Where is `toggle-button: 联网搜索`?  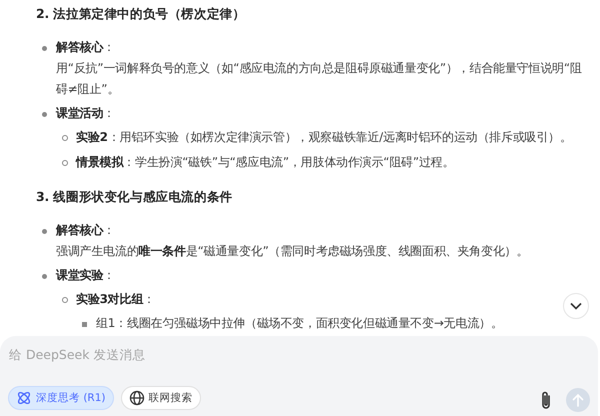
toggle-button: 联网搜索 is located at coordinates (160, 398).